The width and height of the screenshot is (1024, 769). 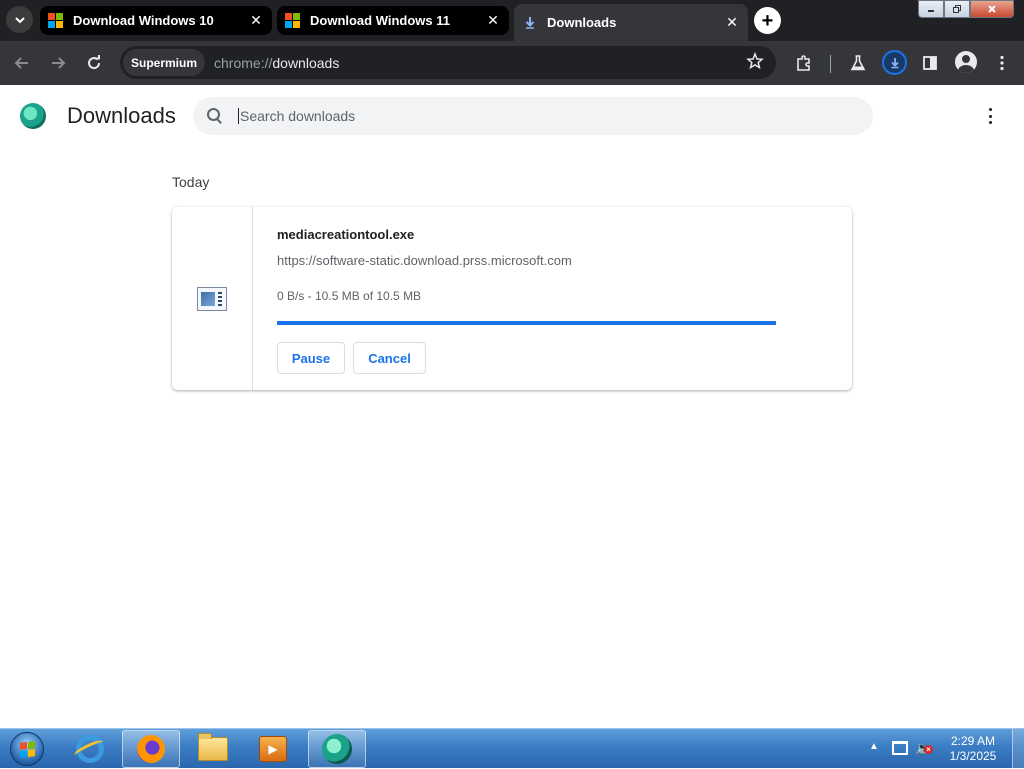 I want to click on download-progress-icon, so click(x=894, y=62).